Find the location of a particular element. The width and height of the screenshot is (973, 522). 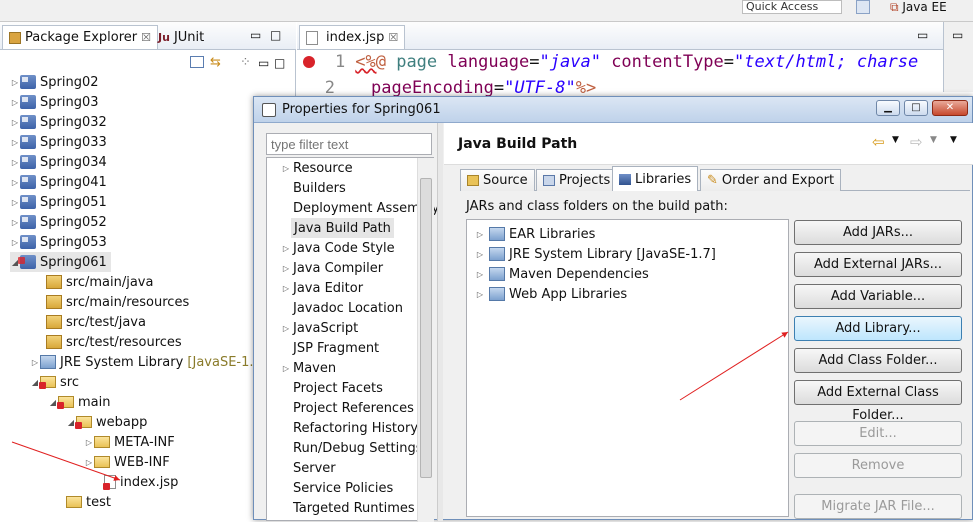

tab-index-jsp: index.jsp ☒ is located at coordinates (352, 37).